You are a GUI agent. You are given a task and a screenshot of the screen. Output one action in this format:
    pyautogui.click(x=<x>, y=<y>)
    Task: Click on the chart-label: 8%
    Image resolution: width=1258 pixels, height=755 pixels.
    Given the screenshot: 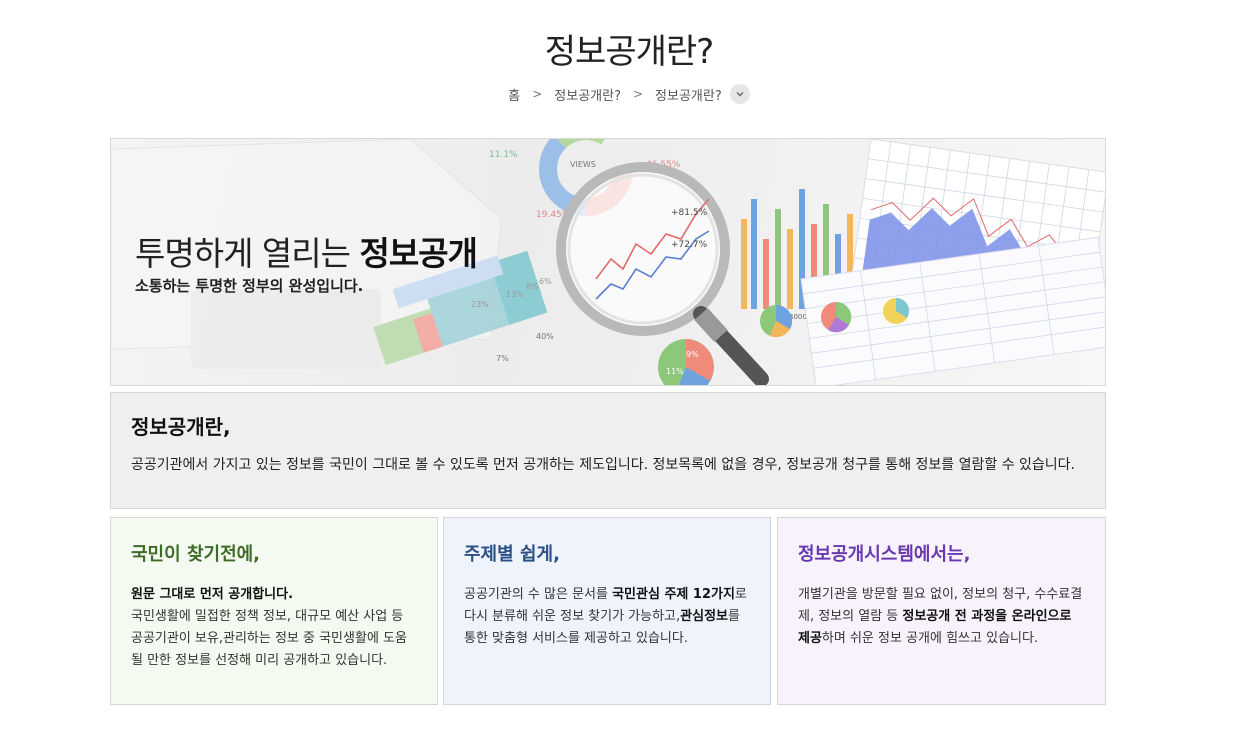 What is the action you would take?
    pyautogui.click(x=532, y=286)
    